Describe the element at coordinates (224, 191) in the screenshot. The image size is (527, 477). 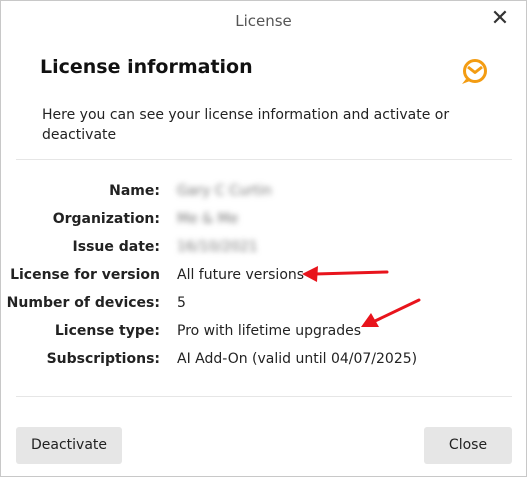
I see `field-value: Gary C Curtin` at that location.